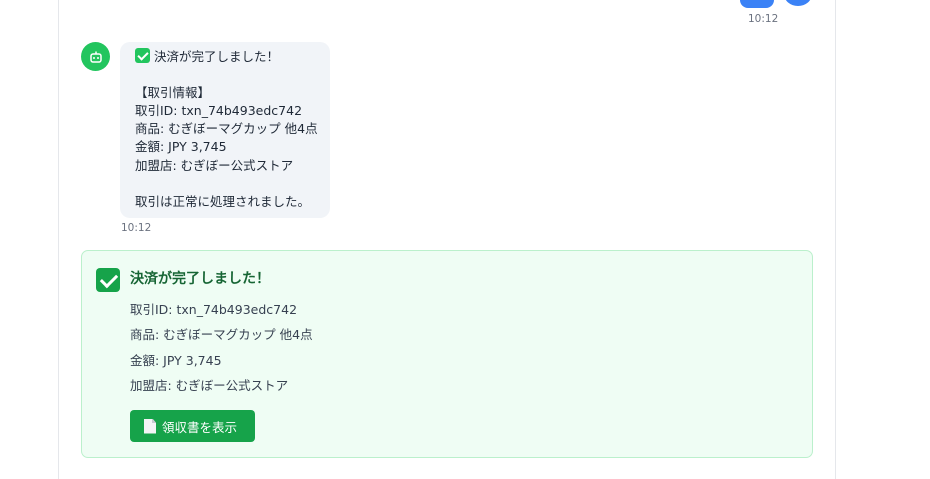 The height and width of the screenshot is (479, 930). What do you see at coordinates (219, 111) in the screenshot?
I see `bot-message-line: 取引ID: txn_74b493edc742` at bounding box center [219, 111].